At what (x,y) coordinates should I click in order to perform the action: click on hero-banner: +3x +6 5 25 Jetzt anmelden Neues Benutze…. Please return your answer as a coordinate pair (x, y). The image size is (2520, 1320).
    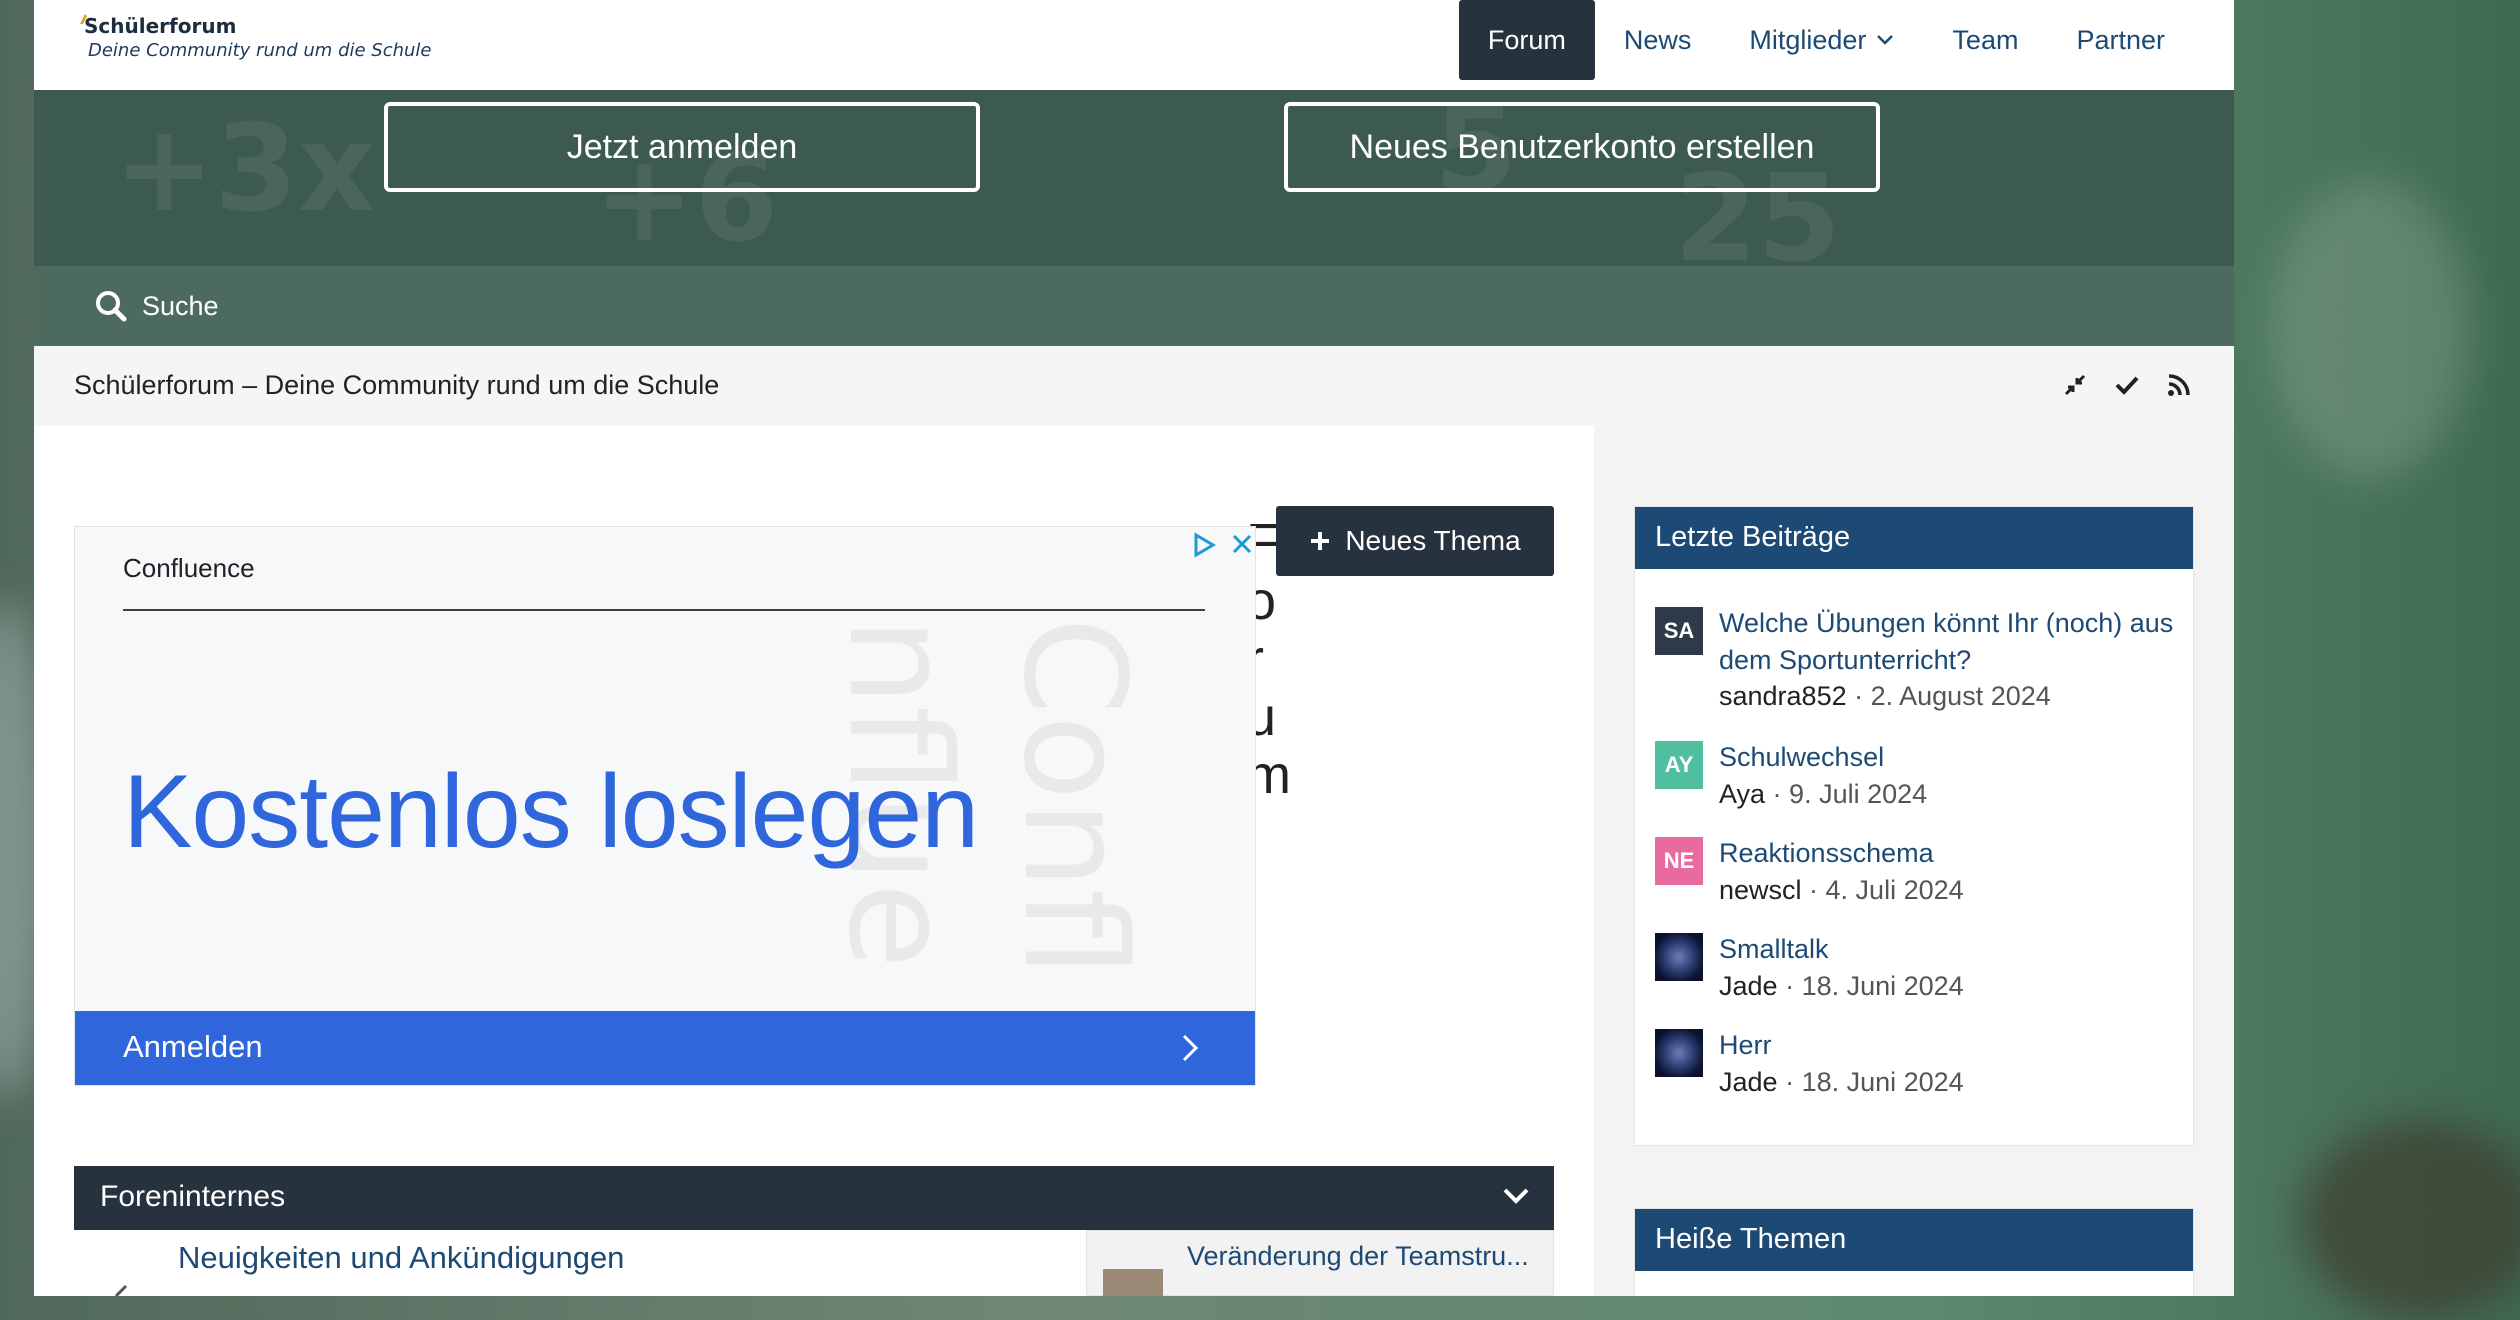
    Looking at the image, I should click on (1134, 178).